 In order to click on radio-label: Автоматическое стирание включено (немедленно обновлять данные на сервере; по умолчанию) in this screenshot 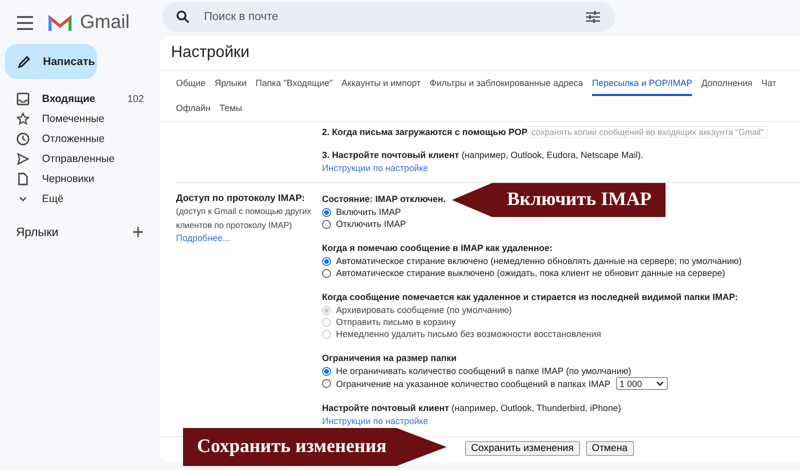, I will do `click(539, 261)`.